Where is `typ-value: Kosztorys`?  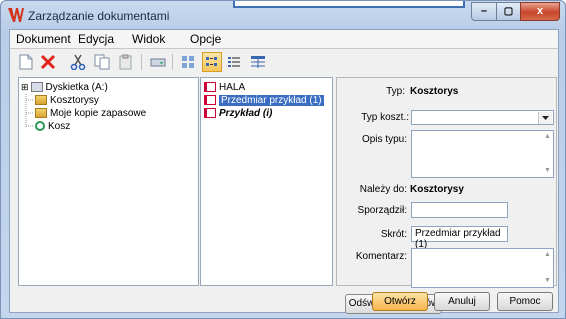
typ-value: Kosztorys is located at coordinates (434, 91).